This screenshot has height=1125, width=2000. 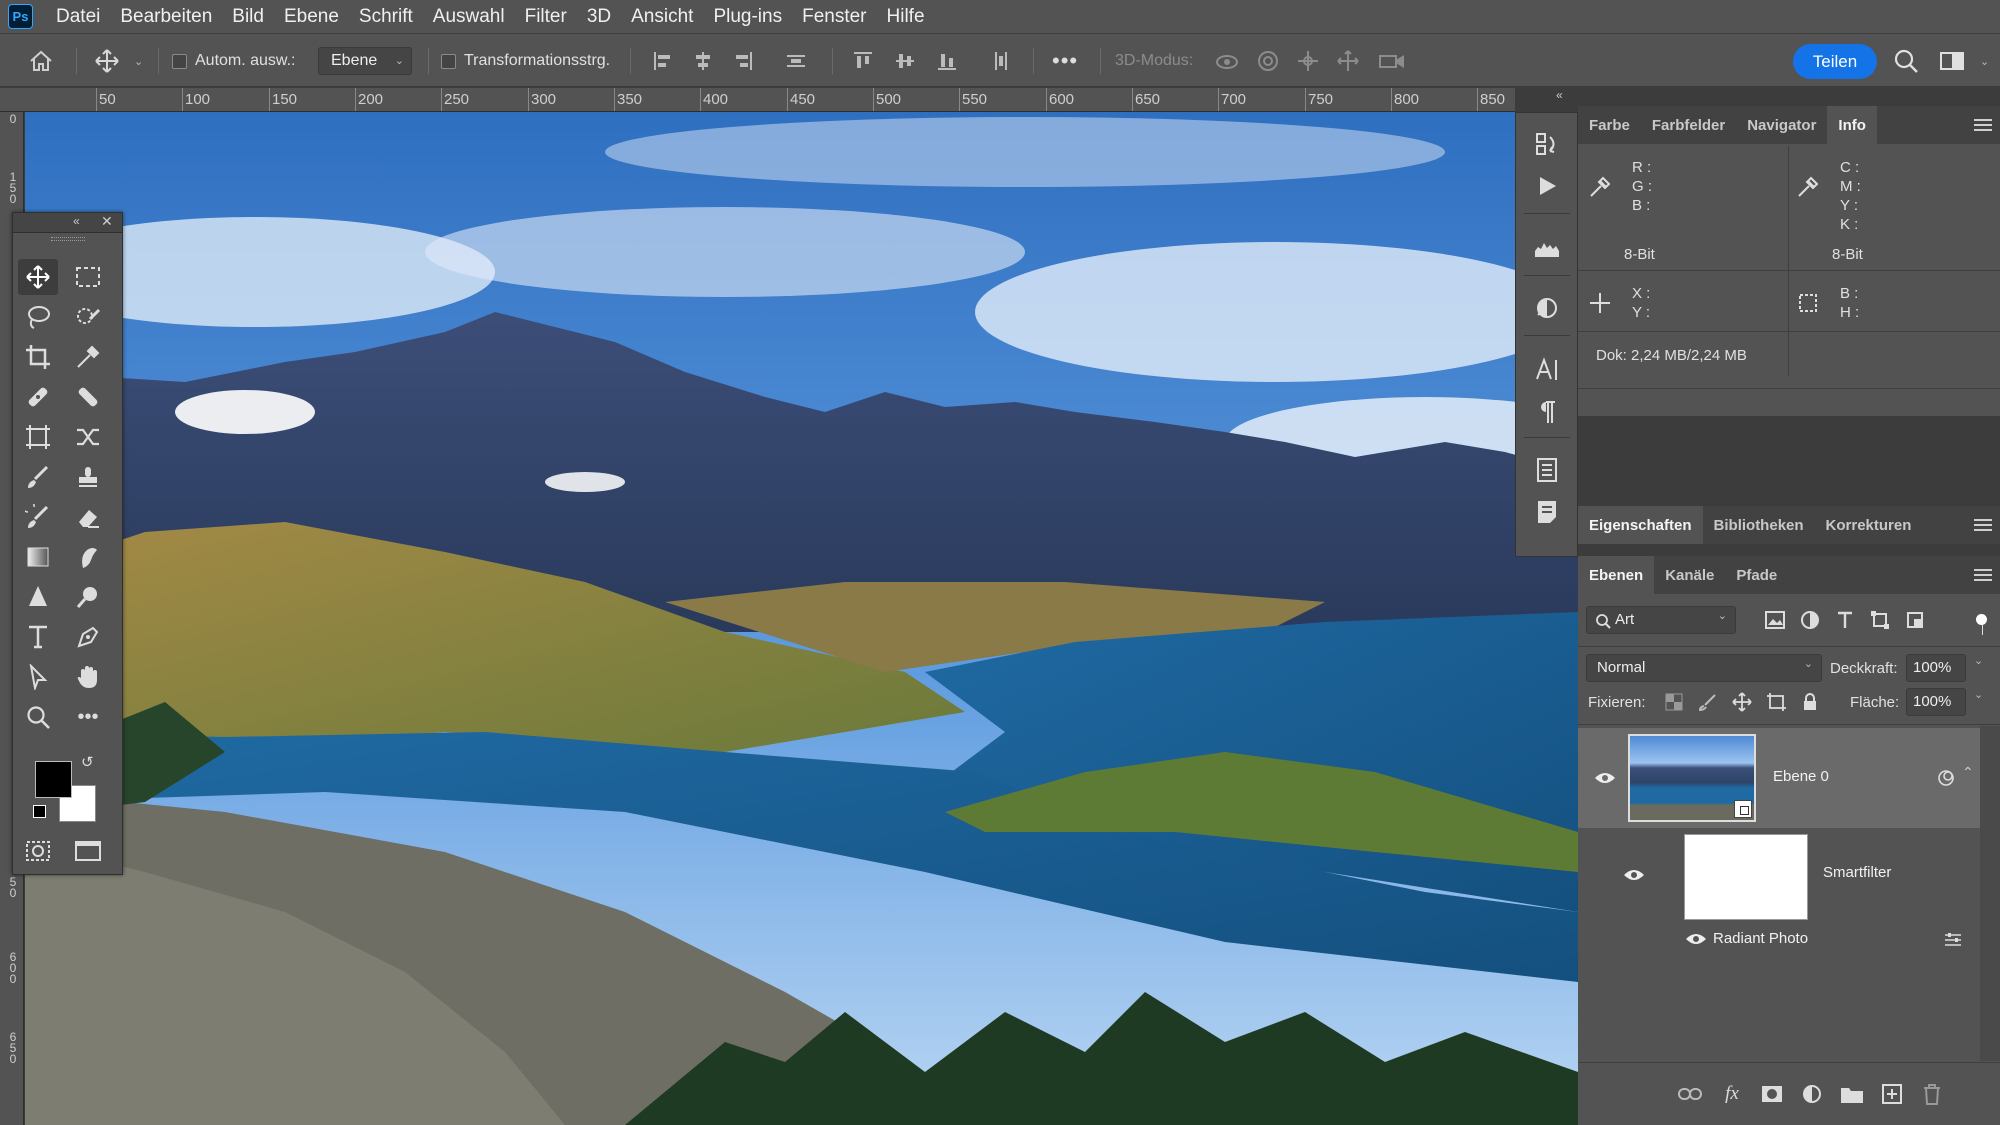 What do you see at coordinates (1779, 939) in the screenshot?
I see `filter-row-radiant-photo: Radiant Photo` at bounding box center [1779, 939].